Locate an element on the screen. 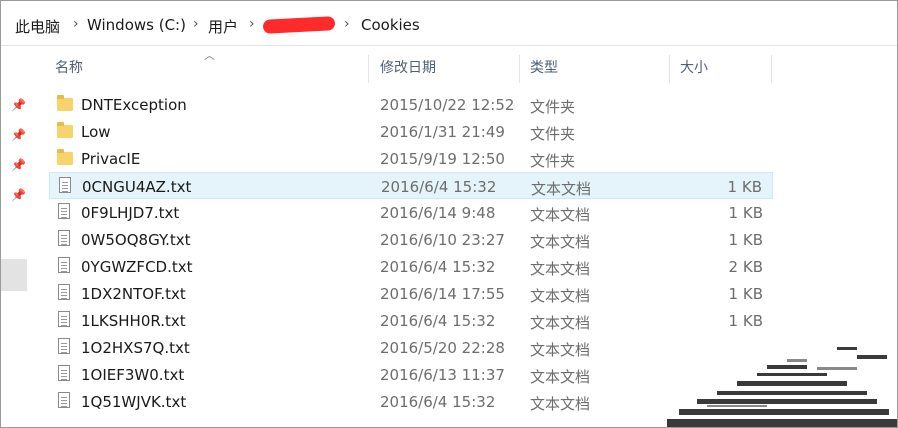  column-name: 名称 is located at coordinates (69, 68).